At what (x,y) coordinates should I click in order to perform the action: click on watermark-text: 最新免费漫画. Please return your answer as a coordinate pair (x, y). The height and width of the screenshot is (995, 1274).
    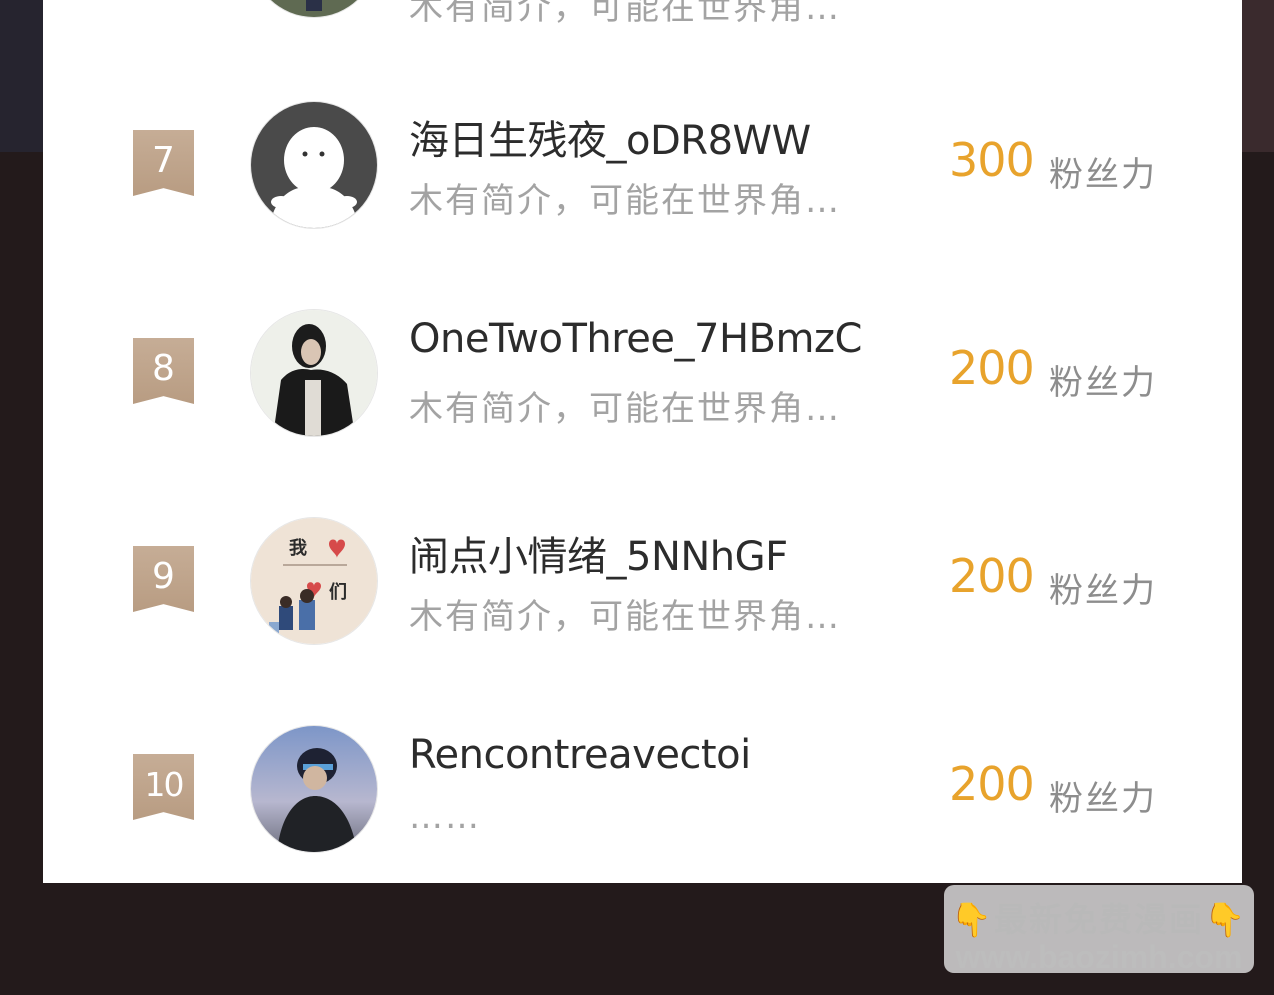
    Looking at the image, I should click on (1099, 919).